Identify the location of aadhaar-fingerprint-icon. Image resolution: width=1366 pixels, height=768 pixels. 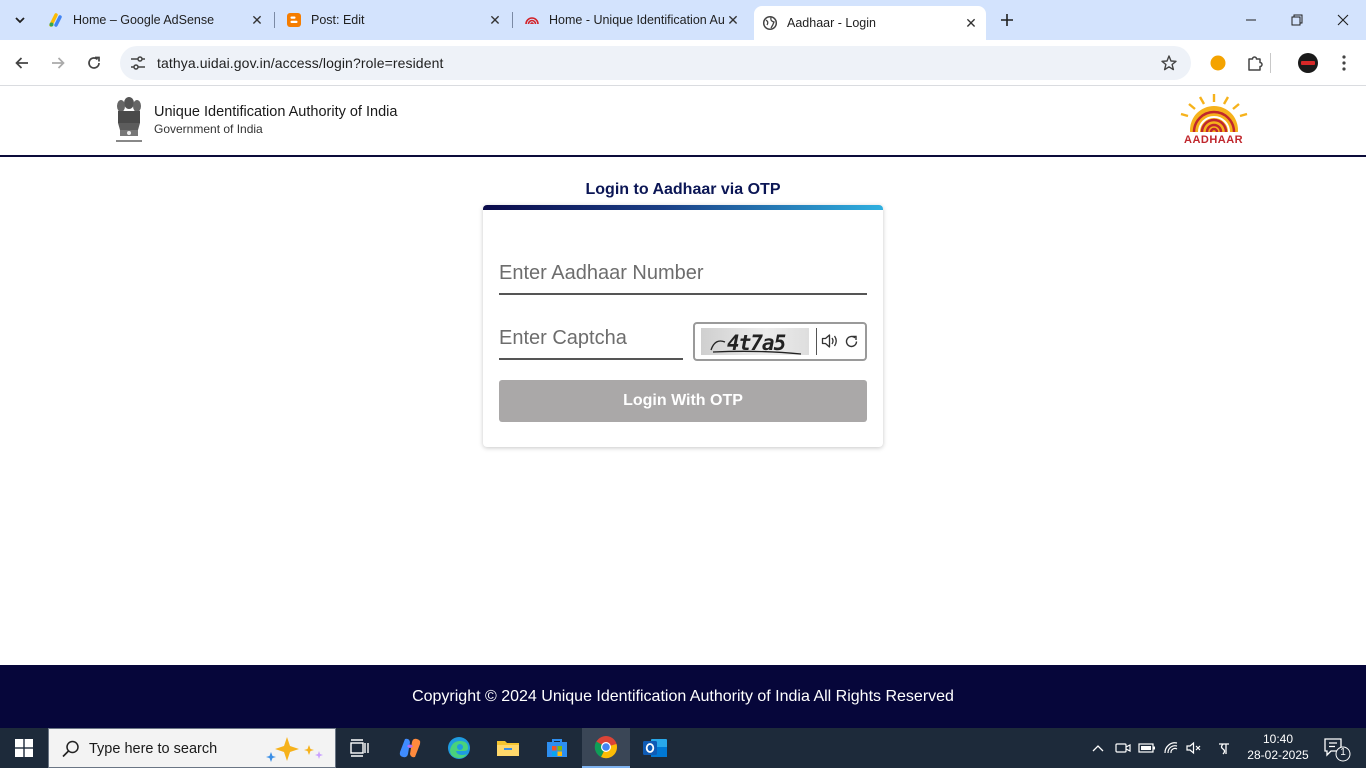
(532, 20).